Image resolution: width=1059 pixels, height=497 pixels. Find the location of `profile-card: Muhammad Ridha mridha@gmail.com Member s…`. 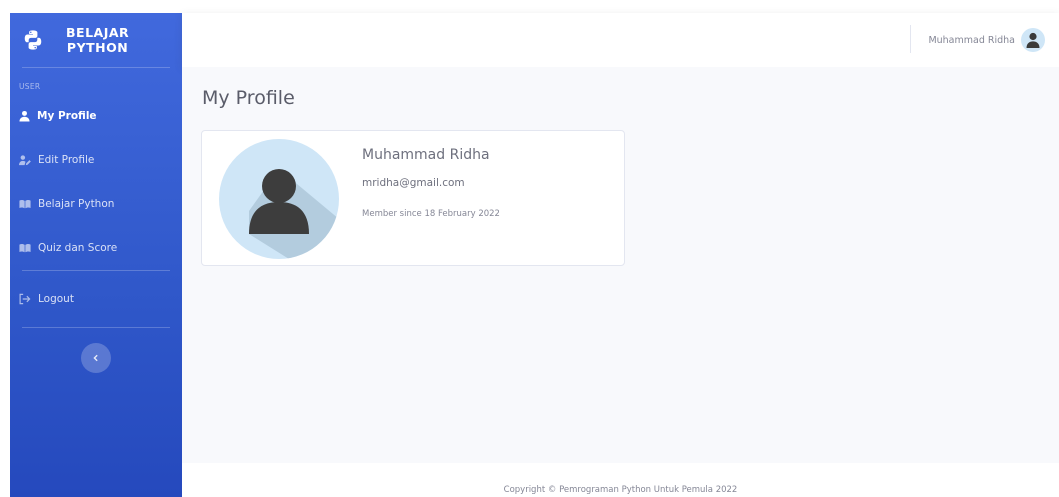

profile-card: Muhammad Ridha mridha@gmail.com Member s… is located at coordinates (413, 198).